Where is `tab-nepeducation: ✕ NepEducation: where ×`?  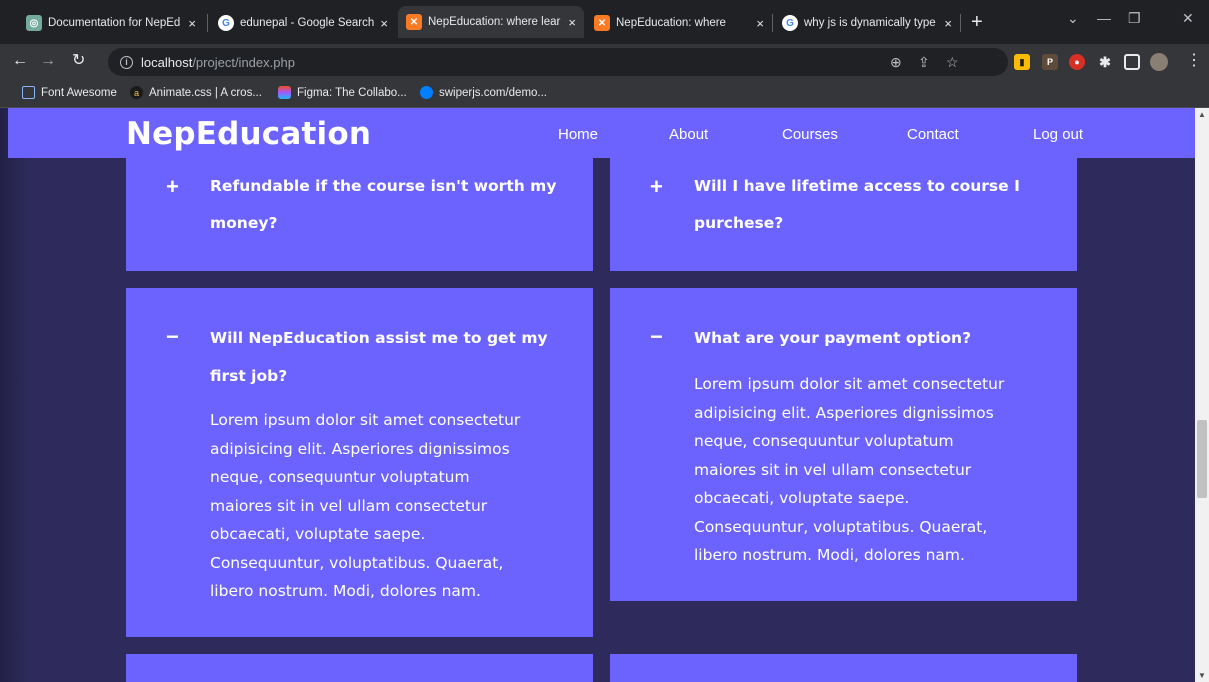
tab-nepeducation: ✕ NepEducation: where × is located at coordinates (679, 23).